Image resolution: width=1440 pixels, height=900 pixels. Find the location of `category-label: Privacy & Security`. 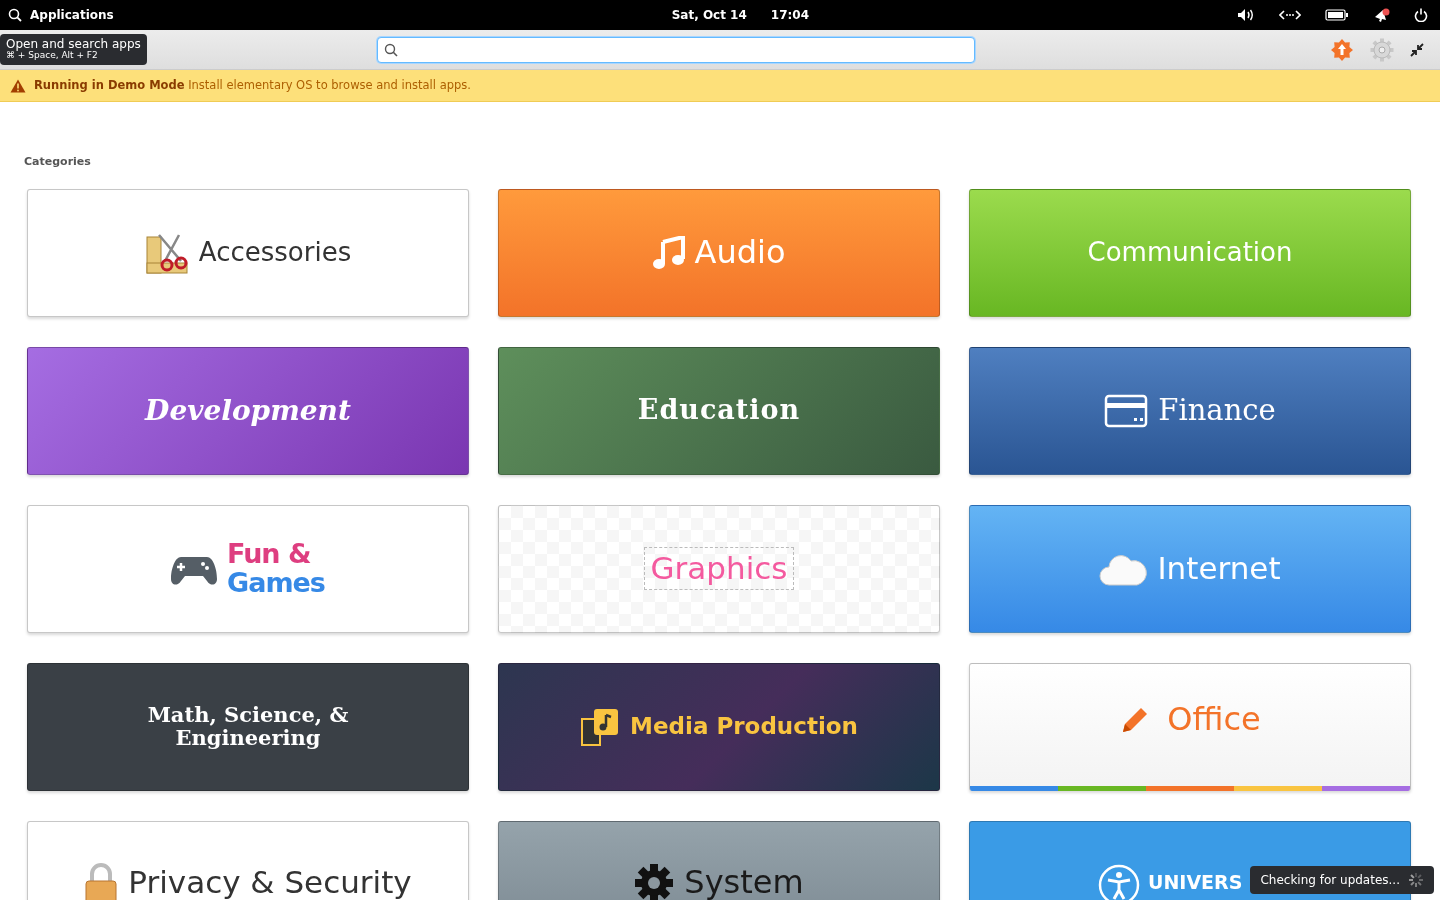

category-label: Privacy & Security is located at coordinates (270, 882).